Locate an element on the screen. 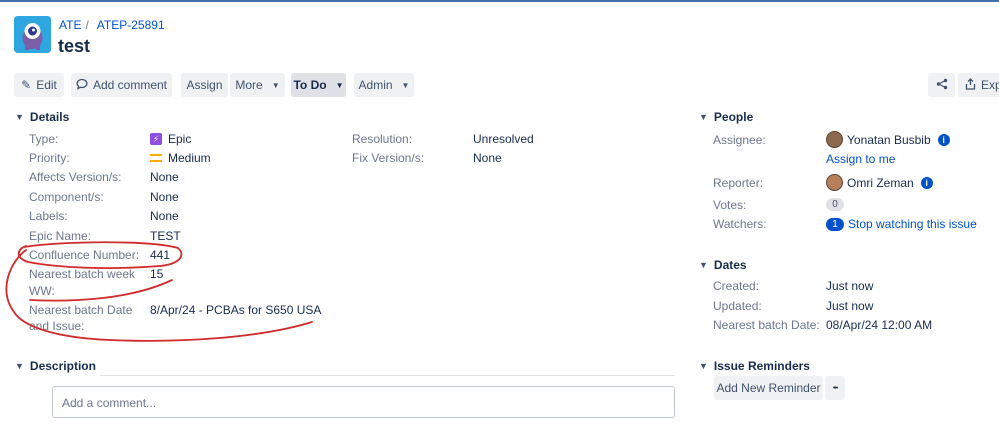  add-new-reminder-button: Add New Reminder is located at coordinates (768, 388).